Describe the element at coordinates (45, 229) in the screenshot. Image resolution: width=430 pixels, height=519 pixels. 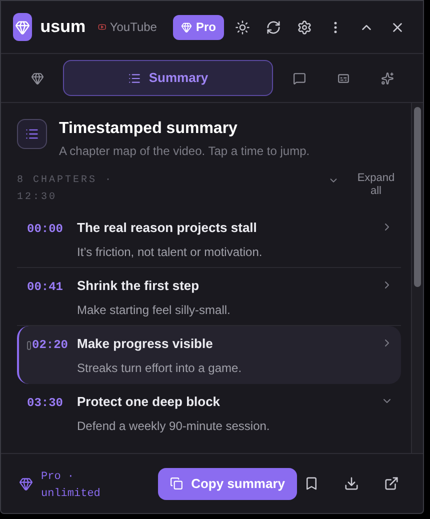
I see `timestamp-link: 00:00` at that location.